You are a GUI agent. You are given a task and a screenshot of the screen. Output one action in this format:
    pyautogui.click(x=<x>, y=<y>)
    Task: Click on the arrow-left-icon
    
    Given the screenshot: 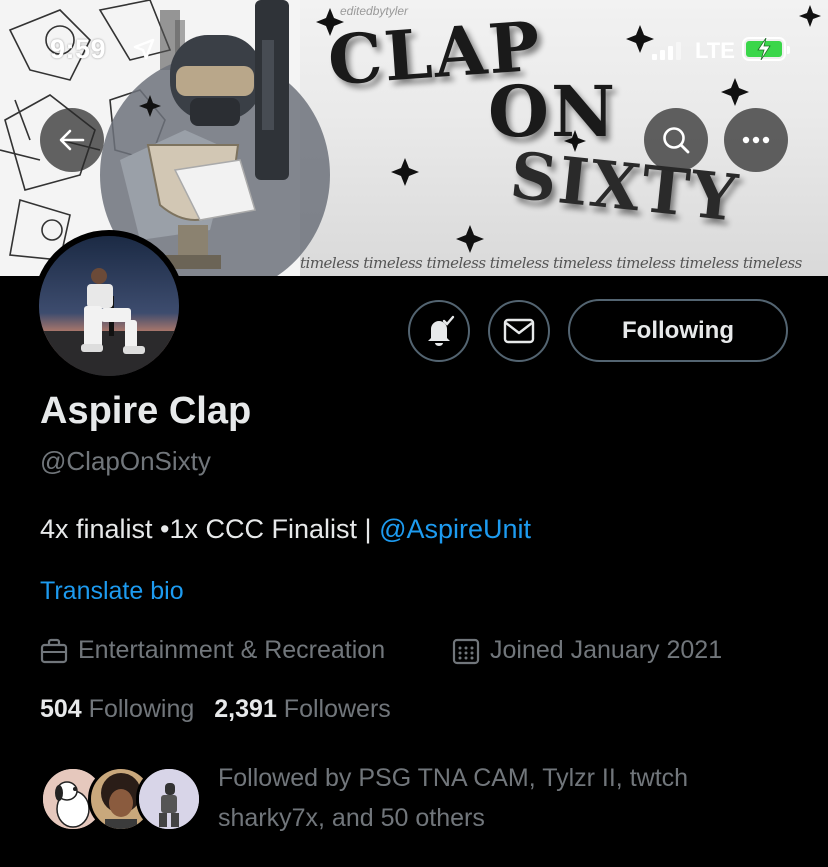 What is the action you would take?
    pyautogui.click(x=72, y=140)
    